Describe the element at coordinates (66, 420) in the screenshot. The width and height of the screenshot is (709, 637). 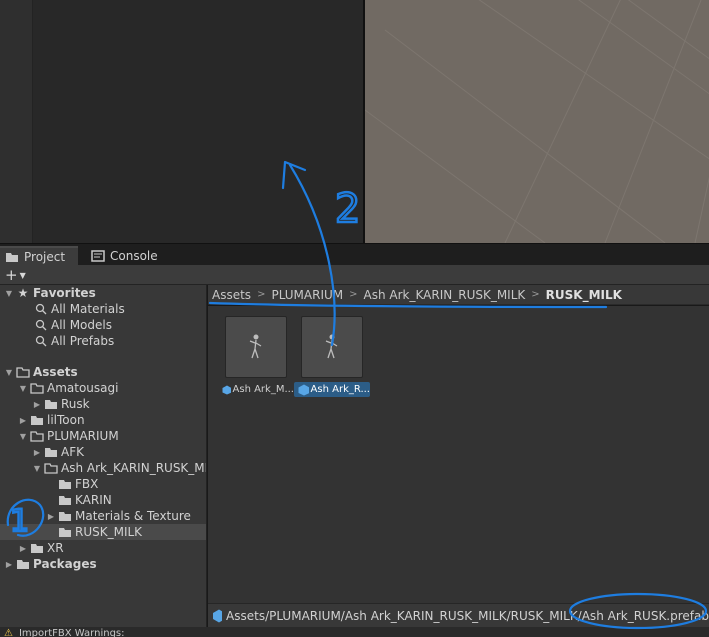
I see `tree-item-label: lilToon` at that location.